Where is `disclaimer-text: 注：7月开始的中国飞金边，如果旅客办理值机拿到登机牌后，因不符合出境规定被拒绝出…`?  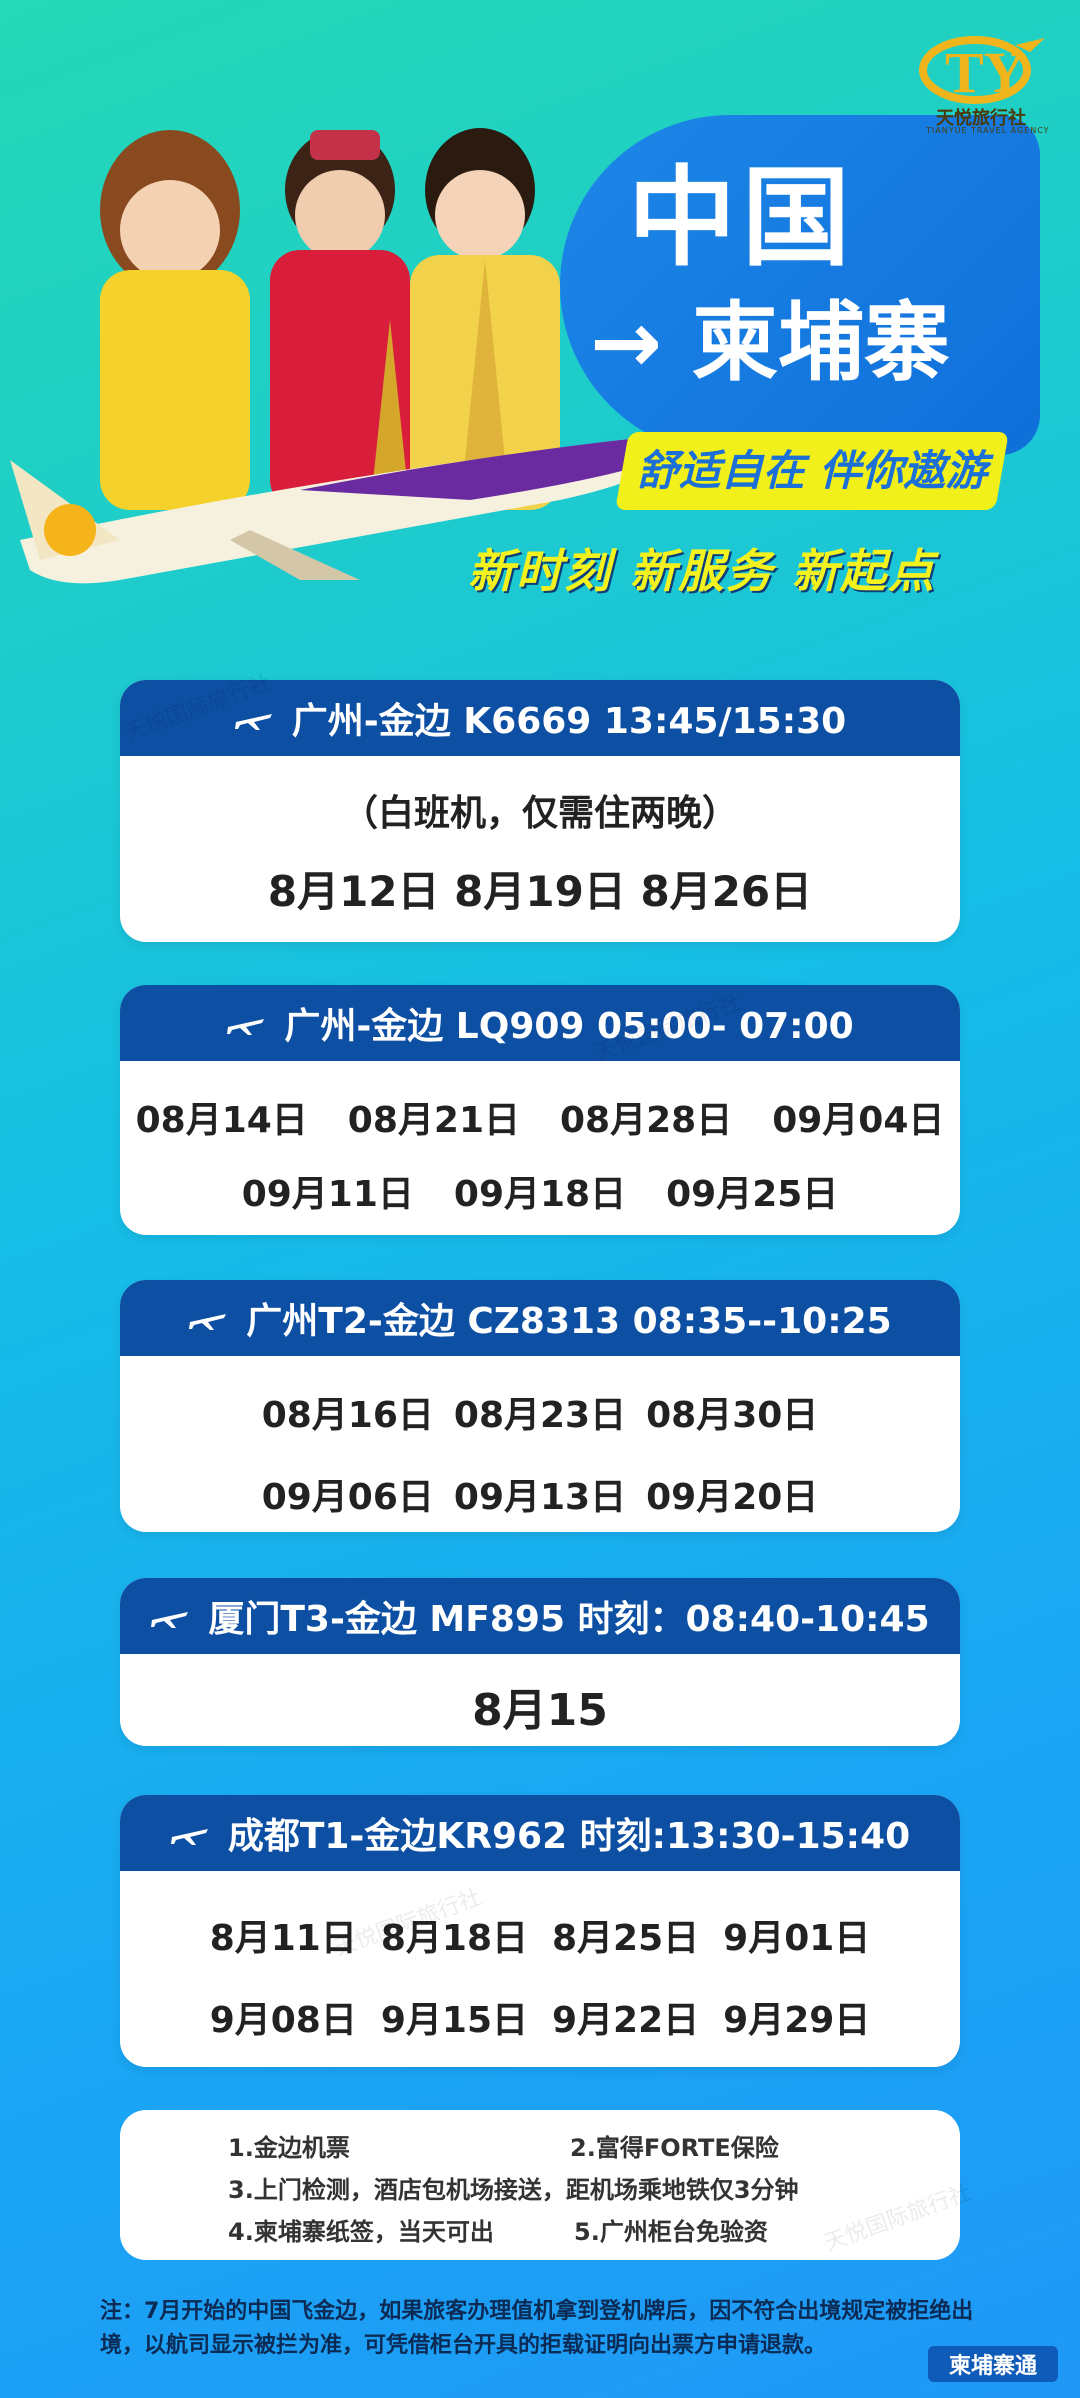 disclaimer-text: 注：7月开始的中国飞金边，如果旅客办理值机拿到登机牌后，因不符合出境规定被拒绝出… is located at coordinates (537, 2328).